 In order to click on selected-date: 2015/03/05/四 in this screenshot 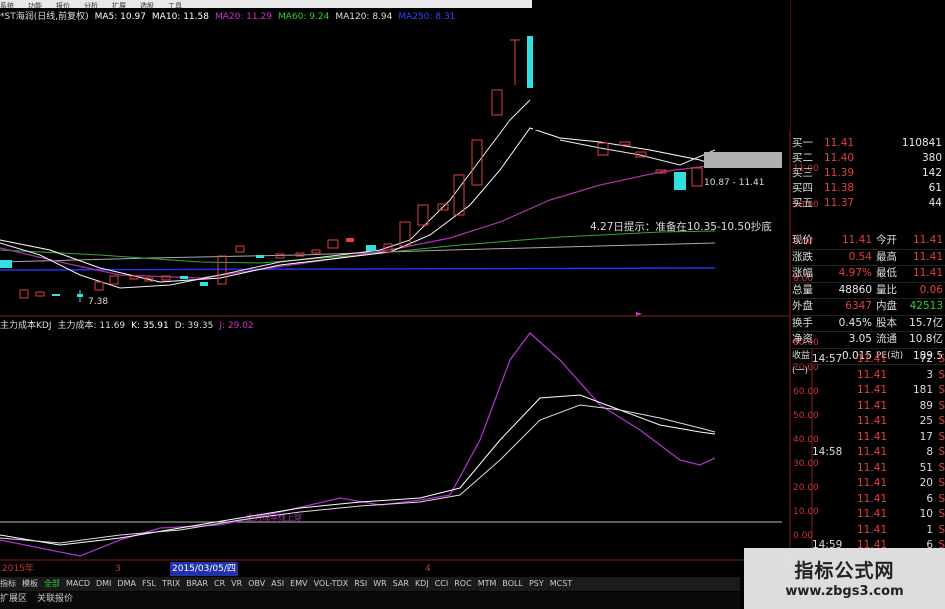, I will do `click(204, 569)`.